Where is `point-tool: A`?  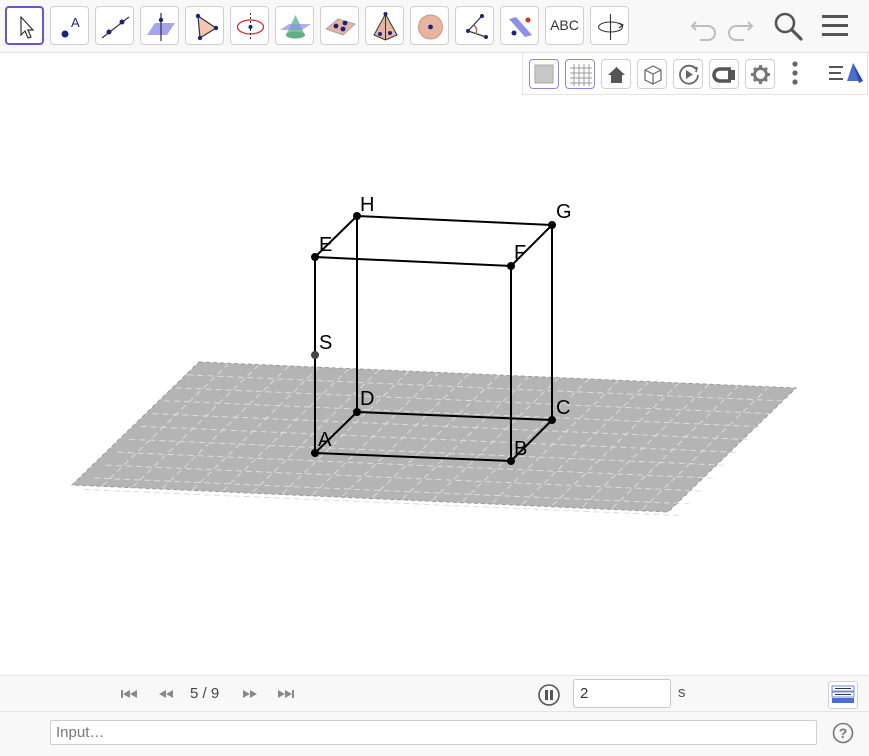 point-tool: A is located at coordinates (69, 25).